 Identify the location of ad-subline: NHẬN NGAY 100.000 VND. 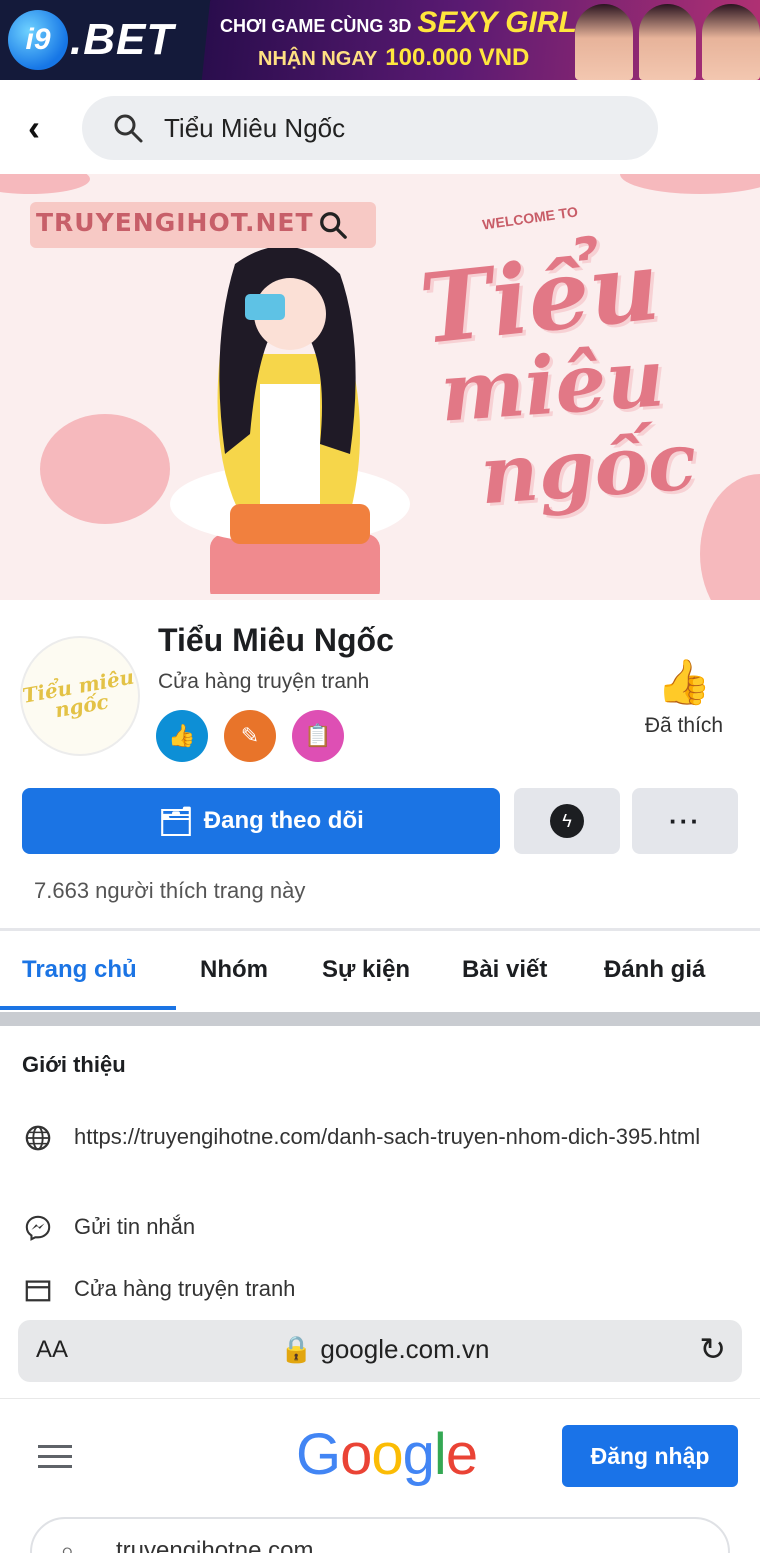
(393, 58).